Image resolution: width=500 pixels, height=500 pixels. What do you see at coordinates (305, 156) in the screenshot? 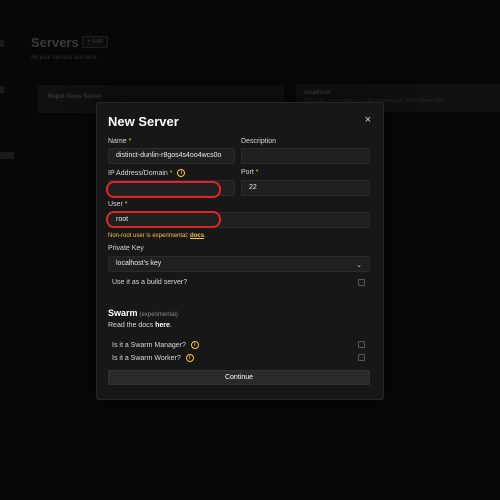
I see `description-input` at bounding box center [305, 156].